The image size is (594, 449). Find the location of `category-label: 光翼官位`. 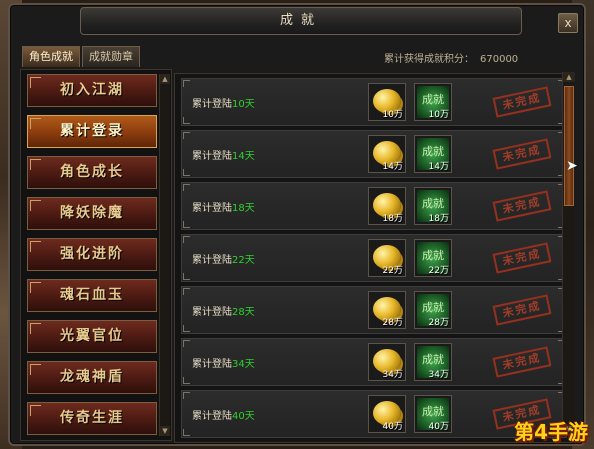

category-label: 光翼官位 is located at coordinates (92, 336).